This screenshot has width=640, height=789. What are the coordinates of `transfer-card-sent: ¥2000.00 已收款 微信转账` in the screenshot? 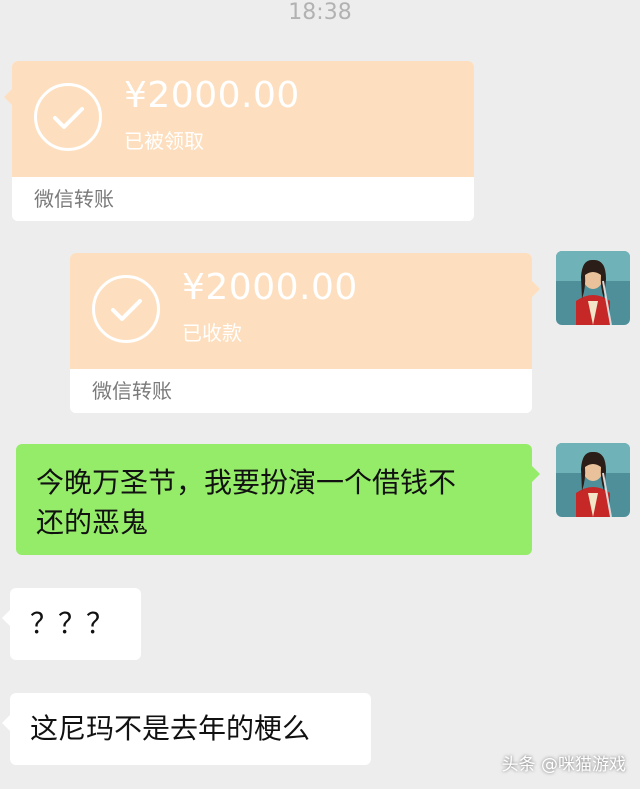 It's located at (305, 333).